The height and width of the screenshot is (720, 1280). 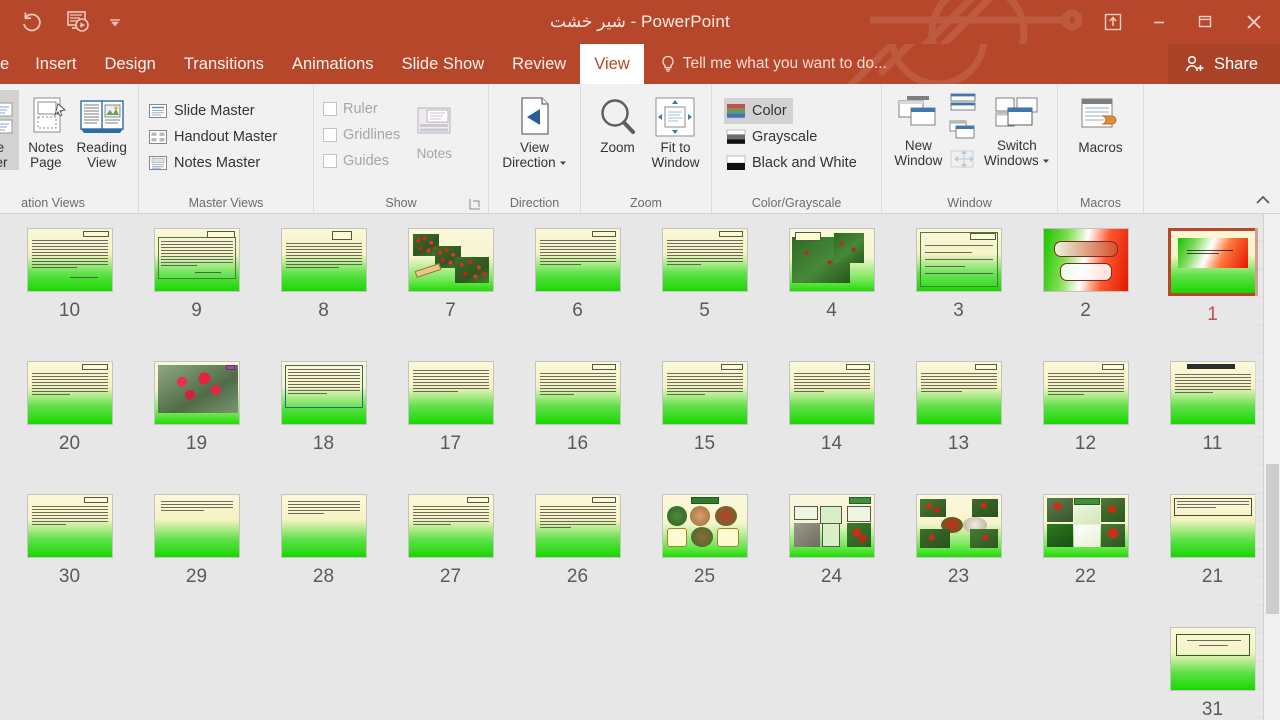 What do you see at coordinates (539, 64) in the screenshot?
I see `tab-review: Review` at bounding box center [539, 64].